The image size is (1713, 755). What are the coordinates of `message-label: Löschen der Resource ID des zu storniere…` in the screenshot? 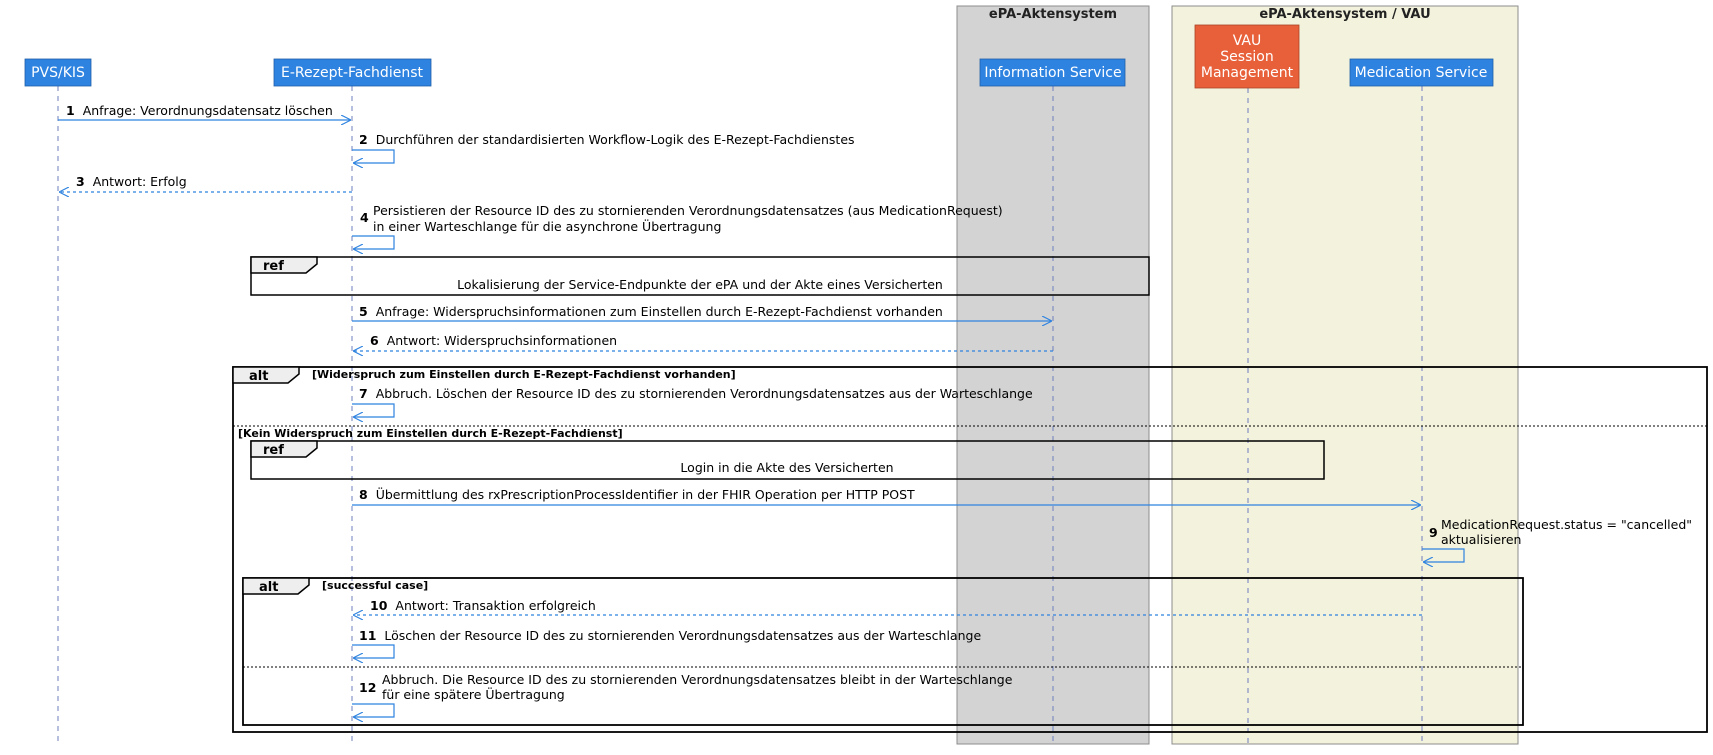 It's located at (682, 635).